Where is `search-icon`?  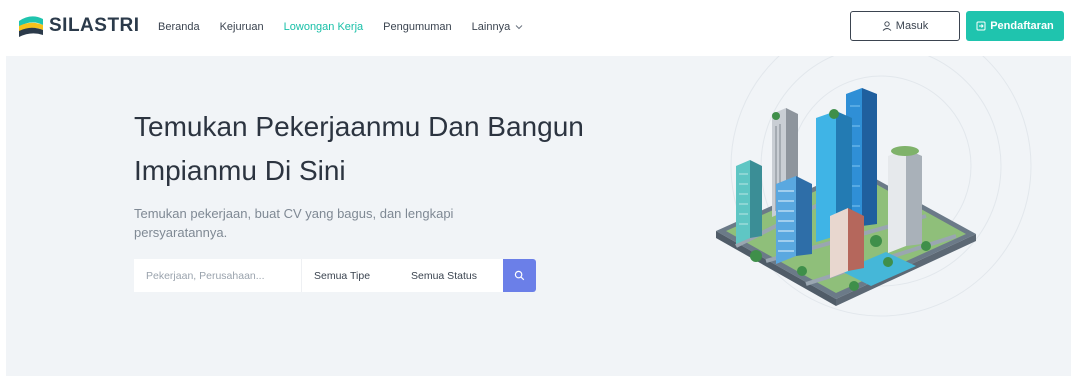
search-icon is located at coordinates (519, 275).